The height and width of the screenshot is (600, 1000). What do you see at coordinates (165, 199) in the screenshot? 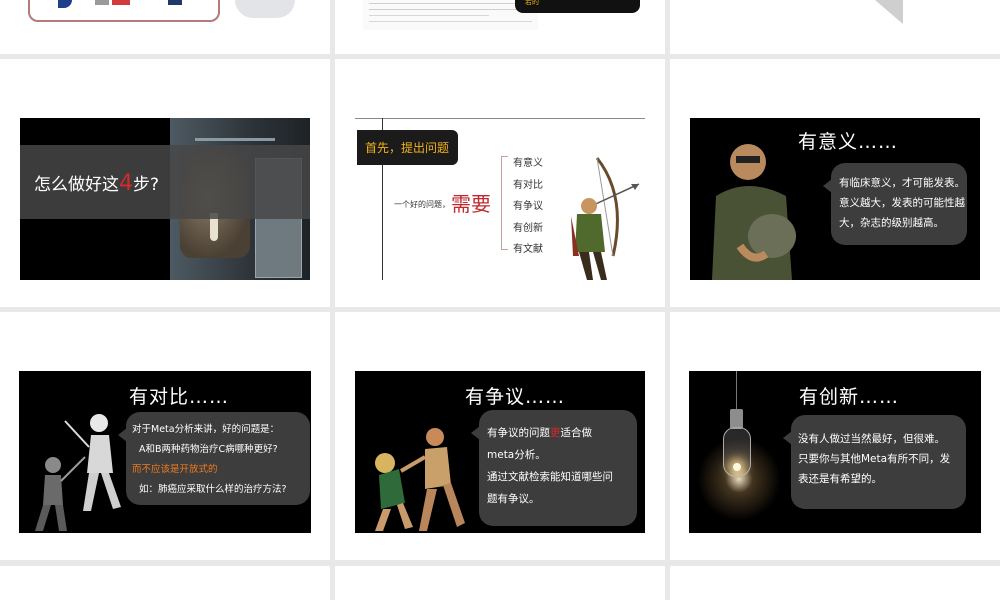
I see `slide-steps: 怎么做好这4步?` at bounding box center [165, 199].